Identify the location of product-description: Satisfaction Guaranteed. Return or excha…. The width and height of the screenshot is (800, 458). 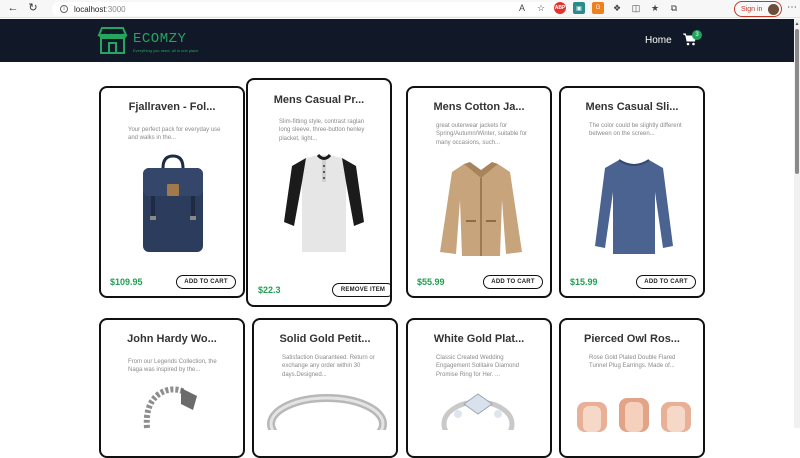
(328, 366).